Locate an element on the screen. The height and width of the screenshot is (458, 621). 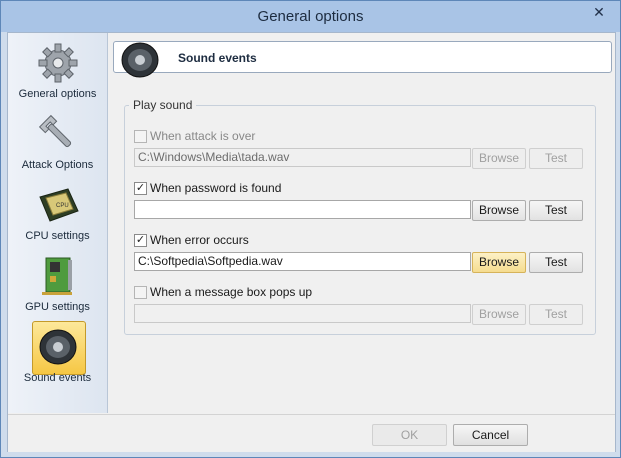
sidebar-item-cpu-settings: CPU CPU settings is located at coordinates (57, 214).